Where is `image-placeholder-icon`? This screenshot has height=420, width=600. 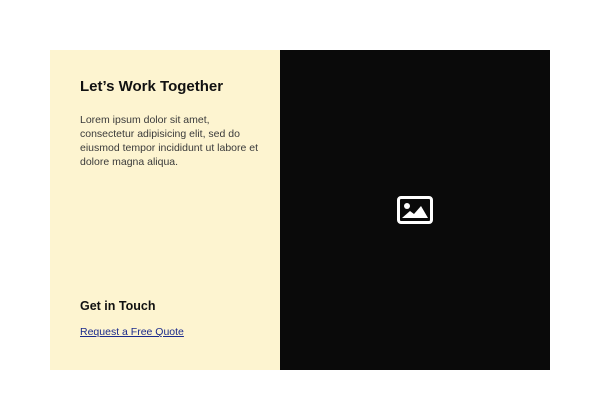
image-placeholder-icon is located at coordinates (415, 210).